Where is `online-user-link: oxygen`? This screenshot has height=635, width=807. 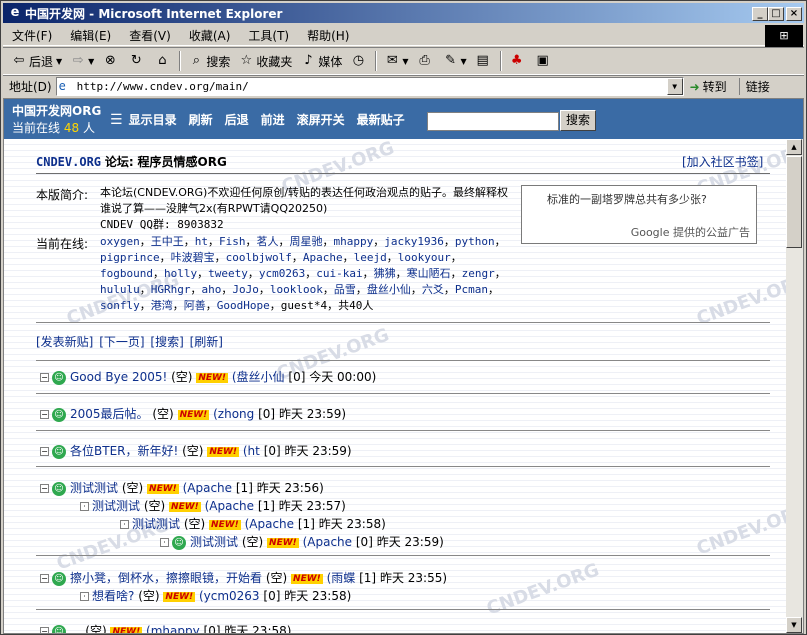
online-user-link: oxygen is located at coordinates (120, 241).